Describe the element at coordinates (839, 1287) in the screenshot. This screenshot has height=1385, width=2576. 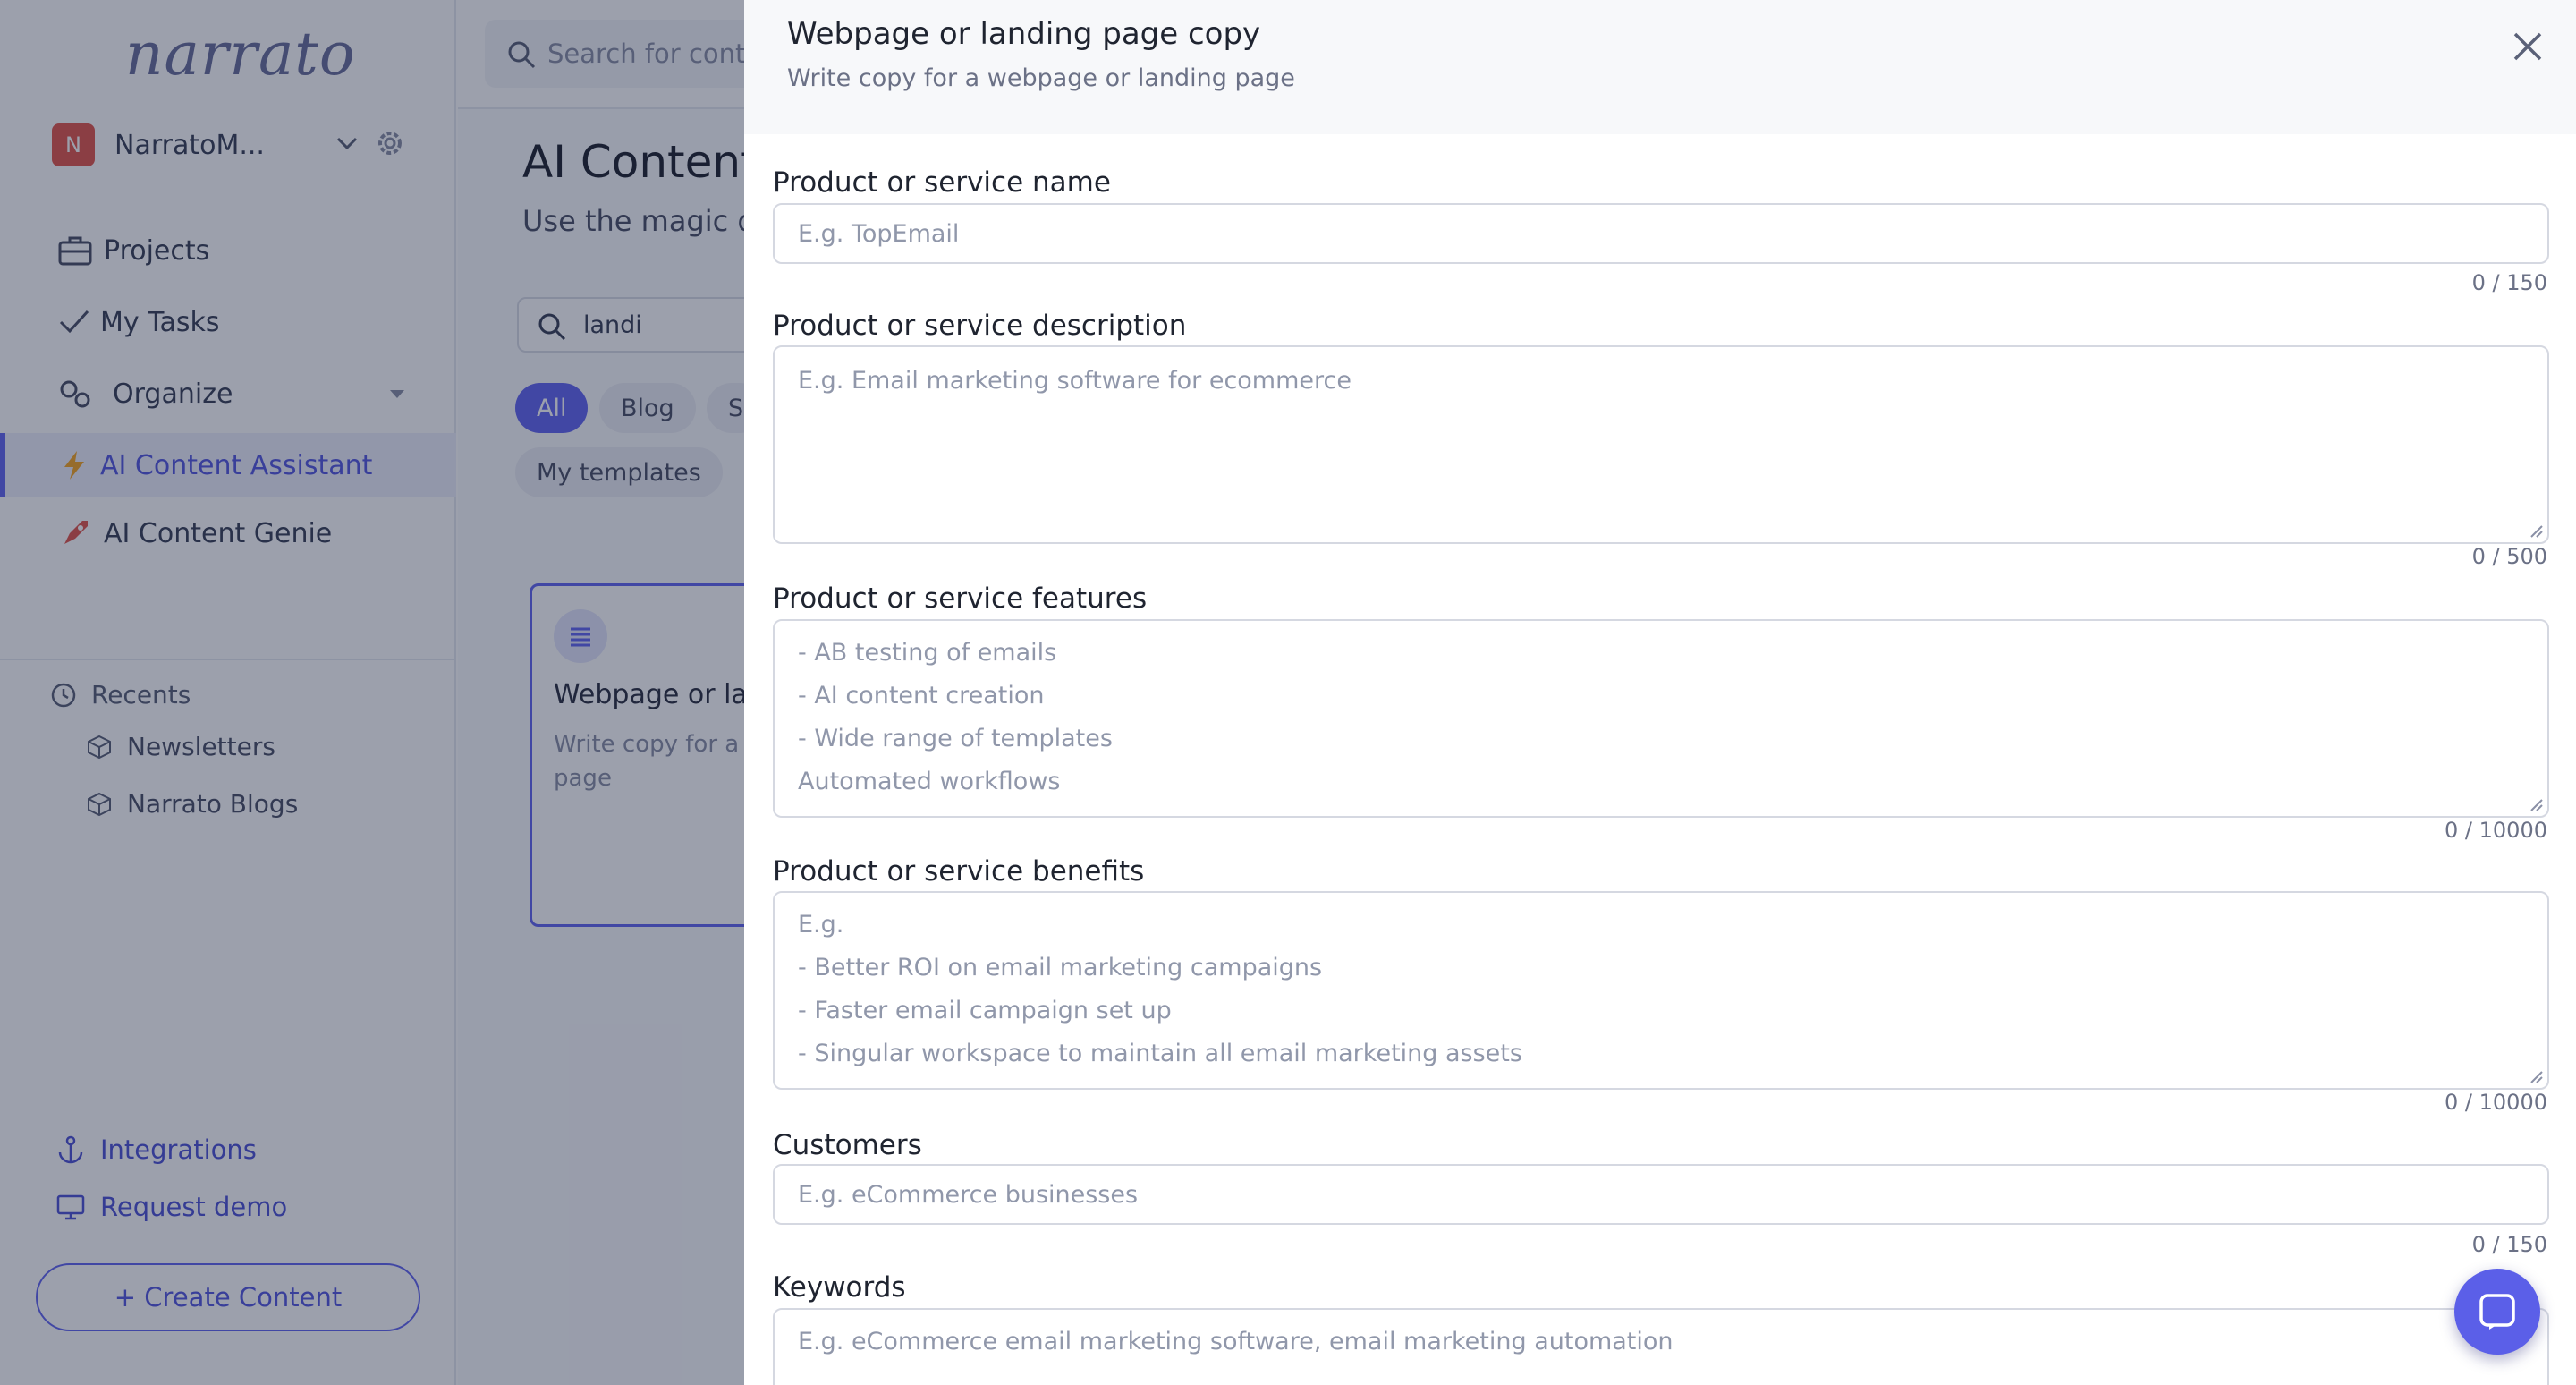
I see `field-label-keywords: Keywords` at that location.